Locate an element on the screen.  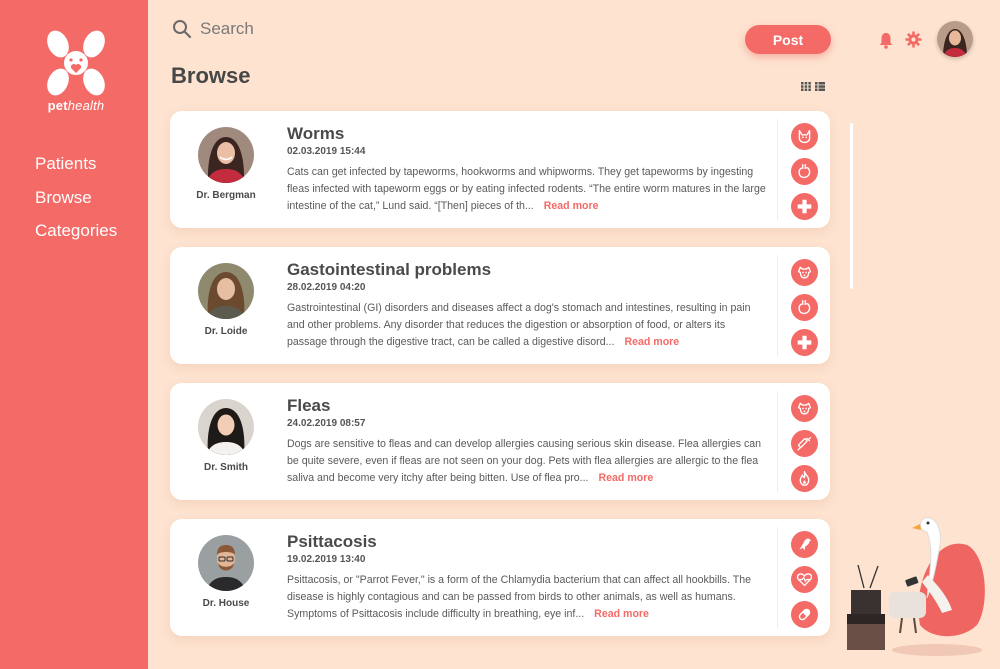
post-date: 24.02.2019 08:57 is located at coordinates (326, 423).